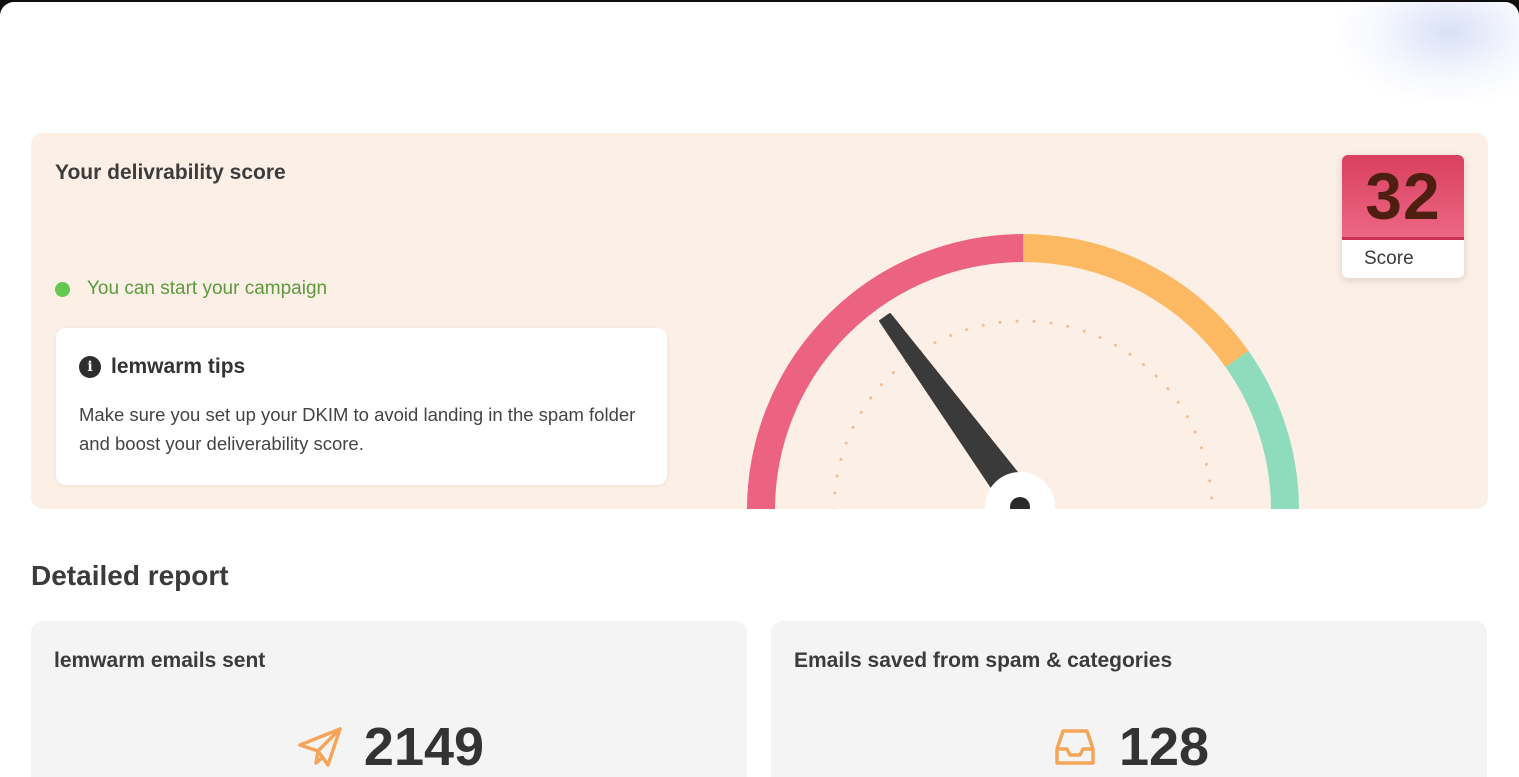  I want to click on emails-sent-value-row: 2149, so click(389, 746).